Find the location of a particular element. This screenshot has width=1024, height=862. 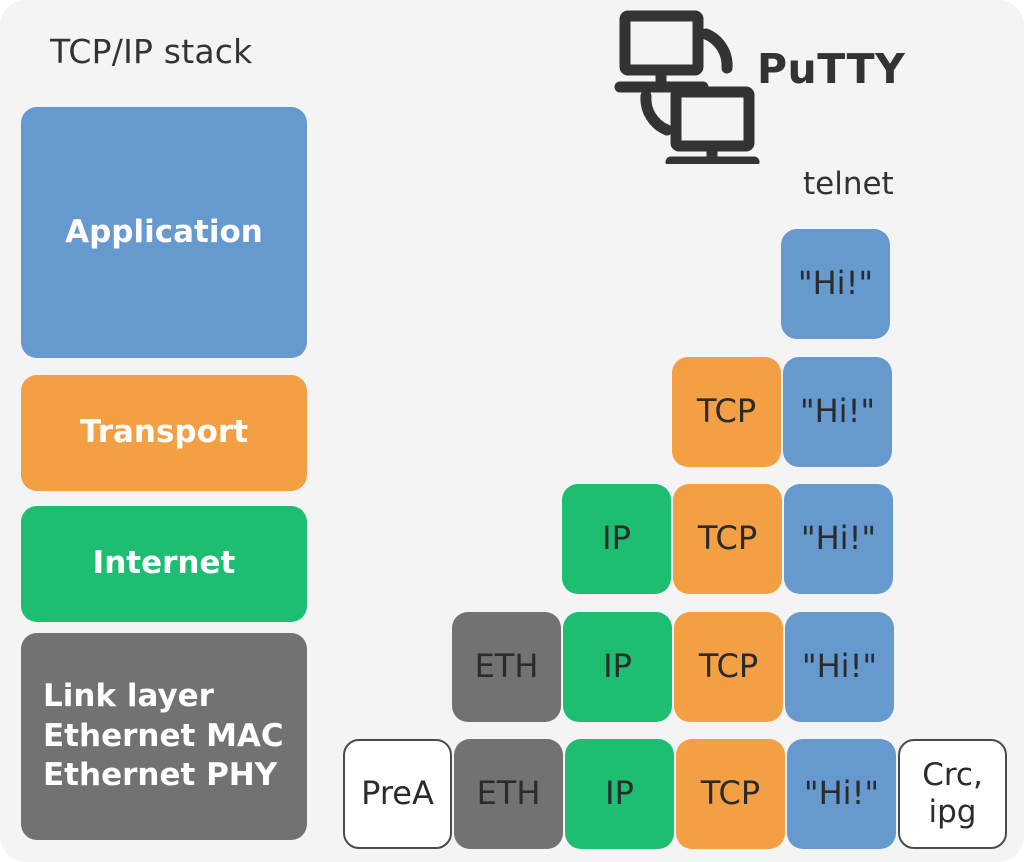

two-monitors-network-icon is located at coordinates (686, 88).